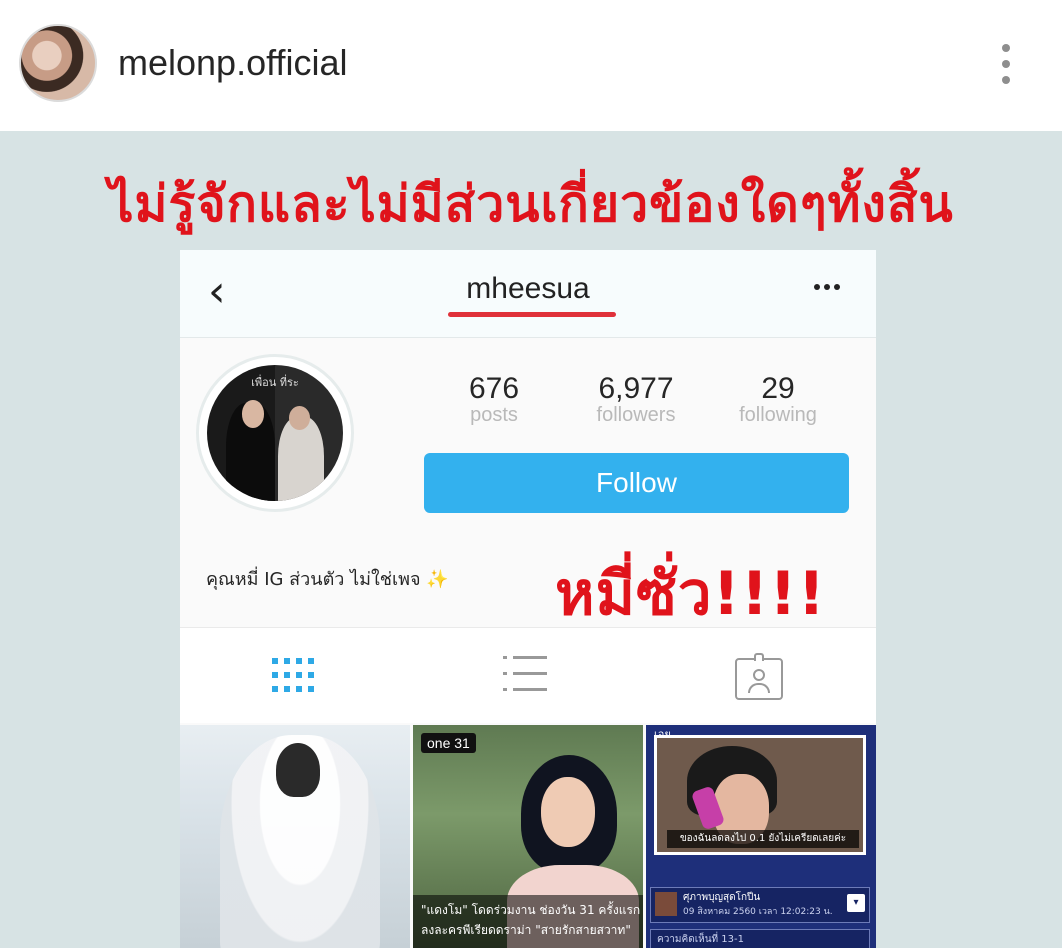 This screenshot has width=1062, height=948. I want to click on profile-tabs, so click(528, 675).